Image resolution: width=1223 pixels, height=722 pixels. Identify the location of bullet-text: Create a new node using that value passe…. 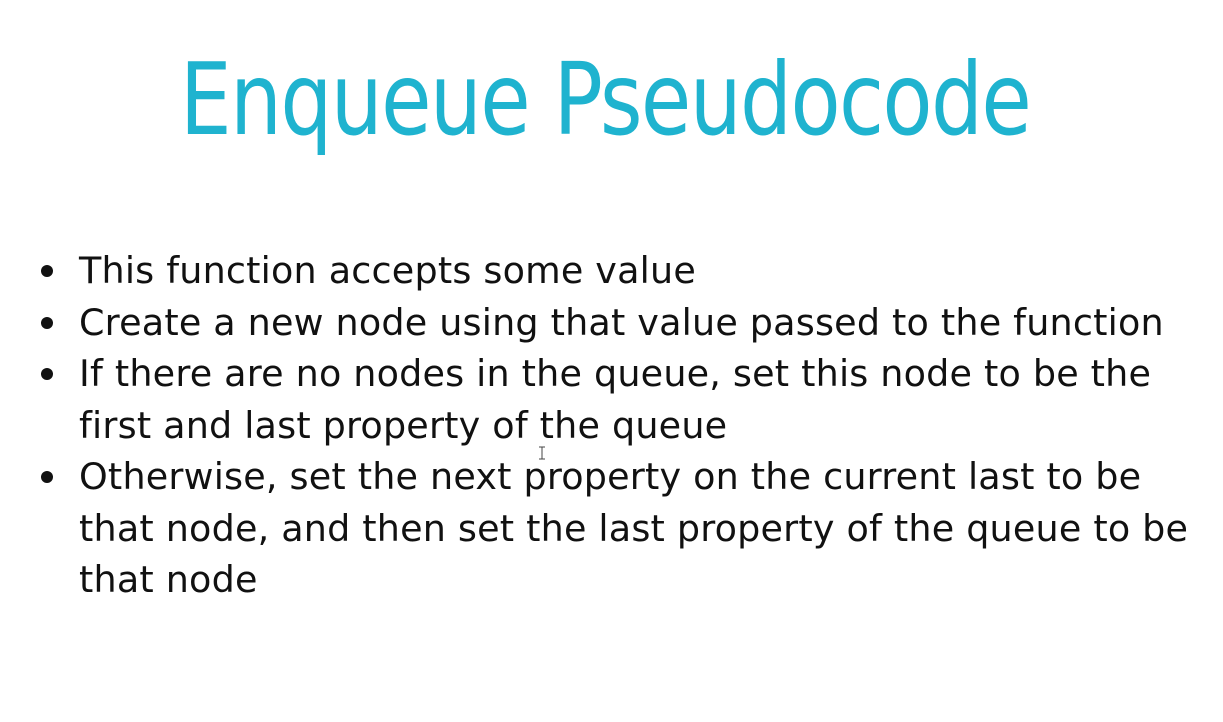
(621, 322).